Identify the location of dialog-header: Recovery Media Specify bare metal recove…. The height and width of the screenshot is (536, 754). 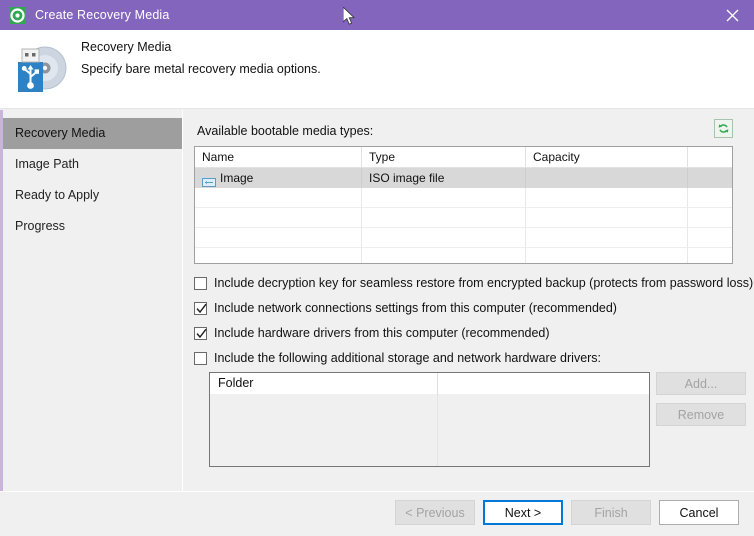
(377, 69).